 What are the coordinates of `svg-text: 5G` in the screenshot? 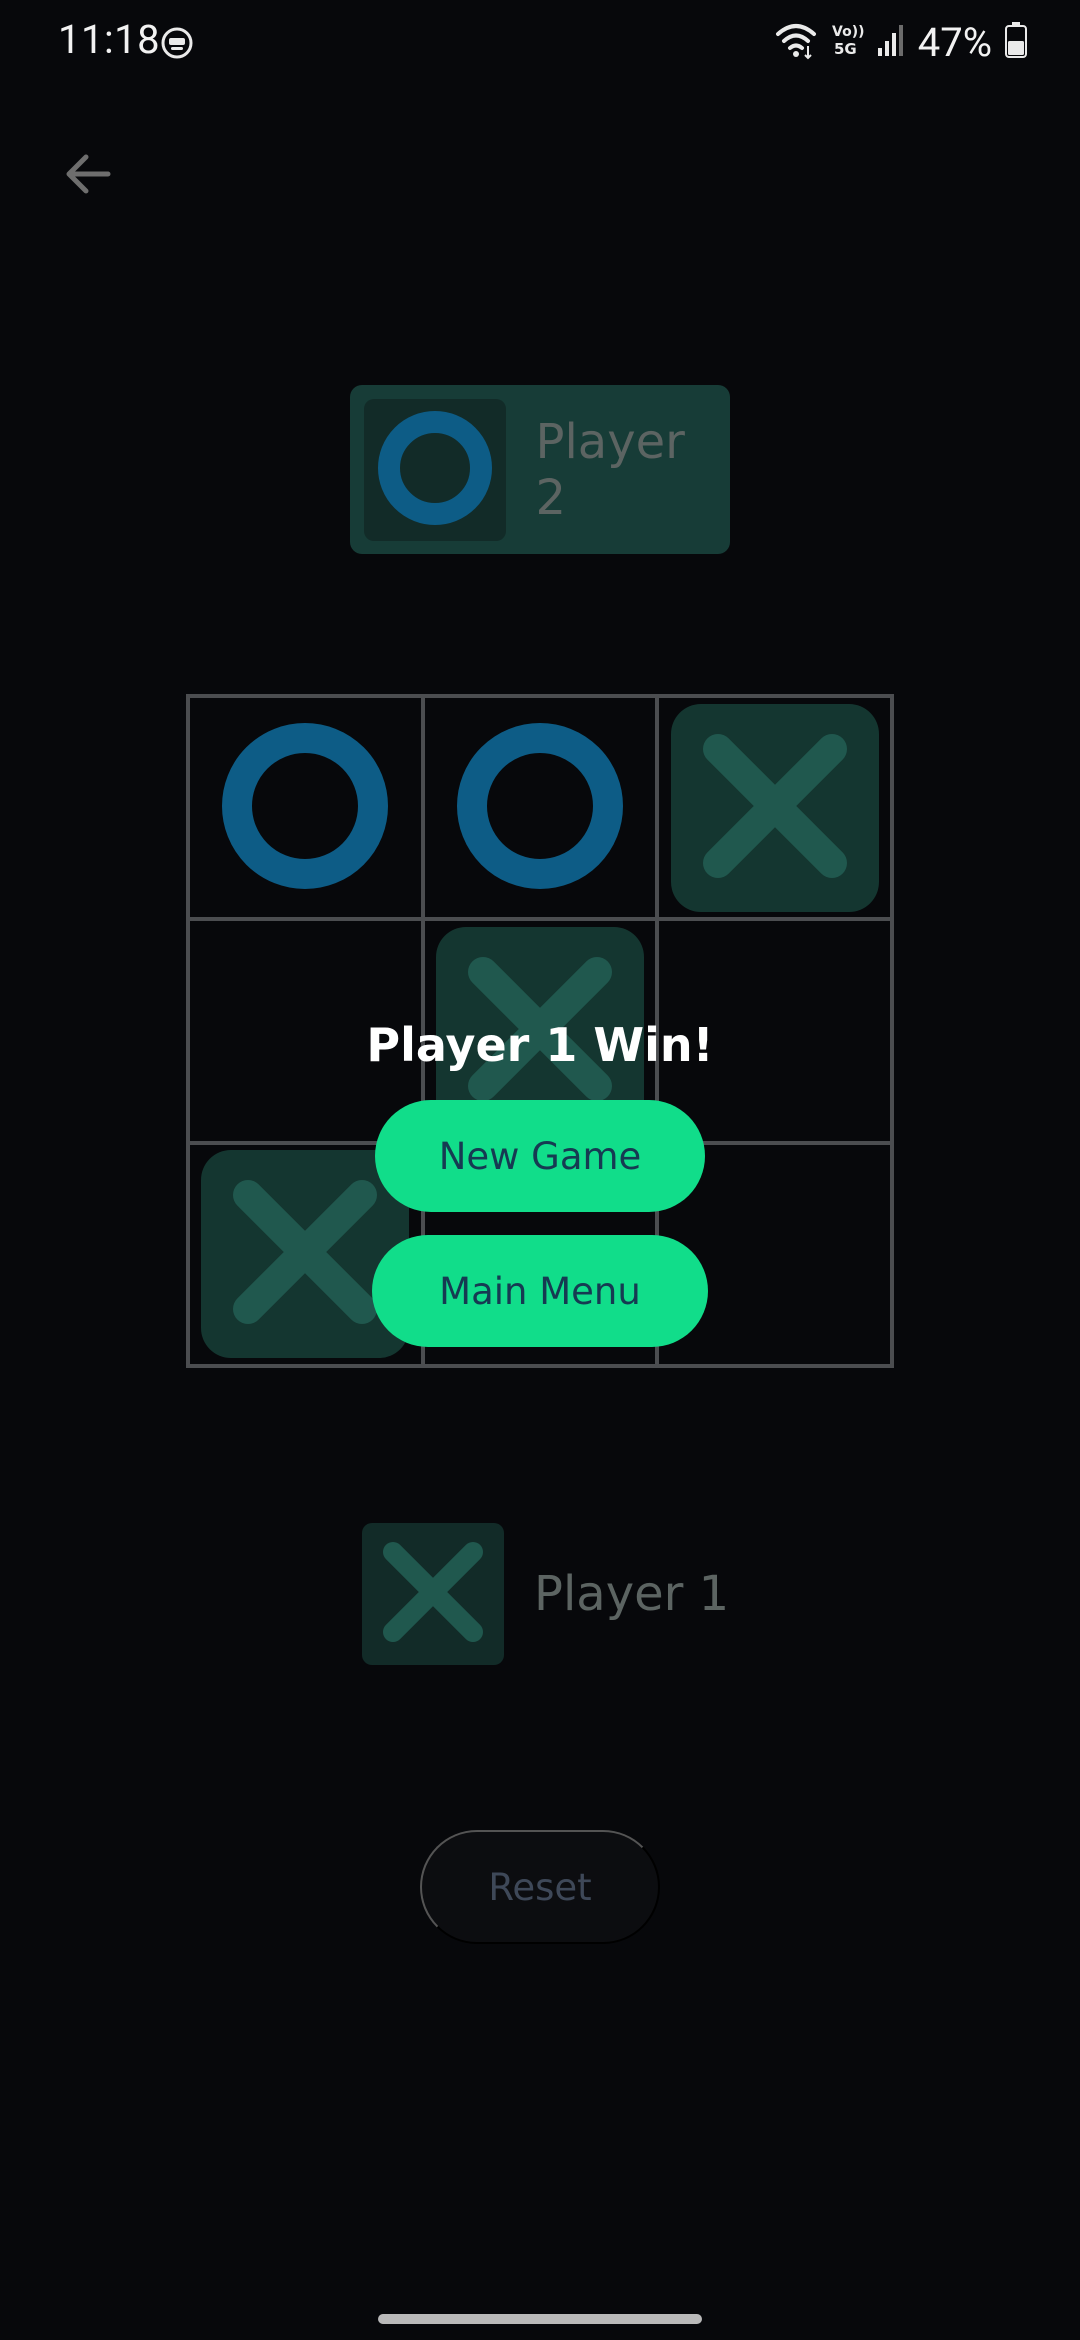 It's located at (845, 49).